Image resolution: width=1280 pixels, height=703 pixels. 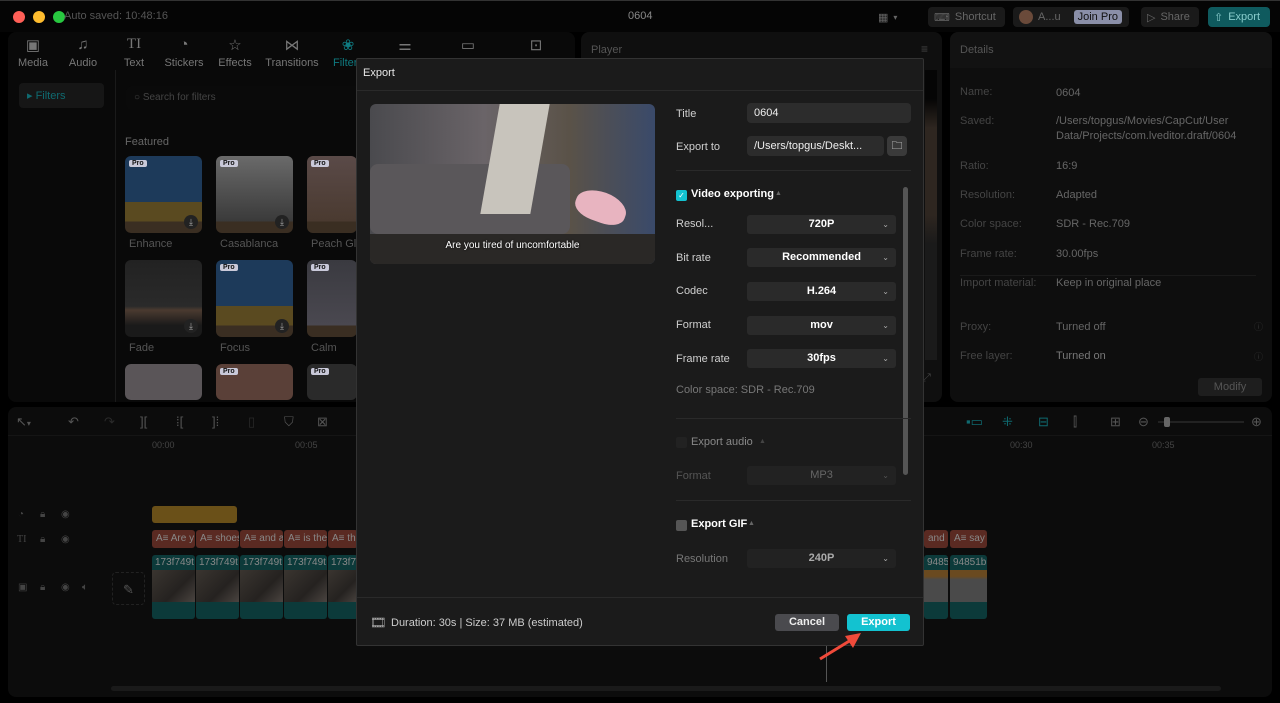 What do you see at coordinates (821, 558) in the screenshot?
I see `gif-resolution-select: 240P ⌄` at bounding box center [821, 558].